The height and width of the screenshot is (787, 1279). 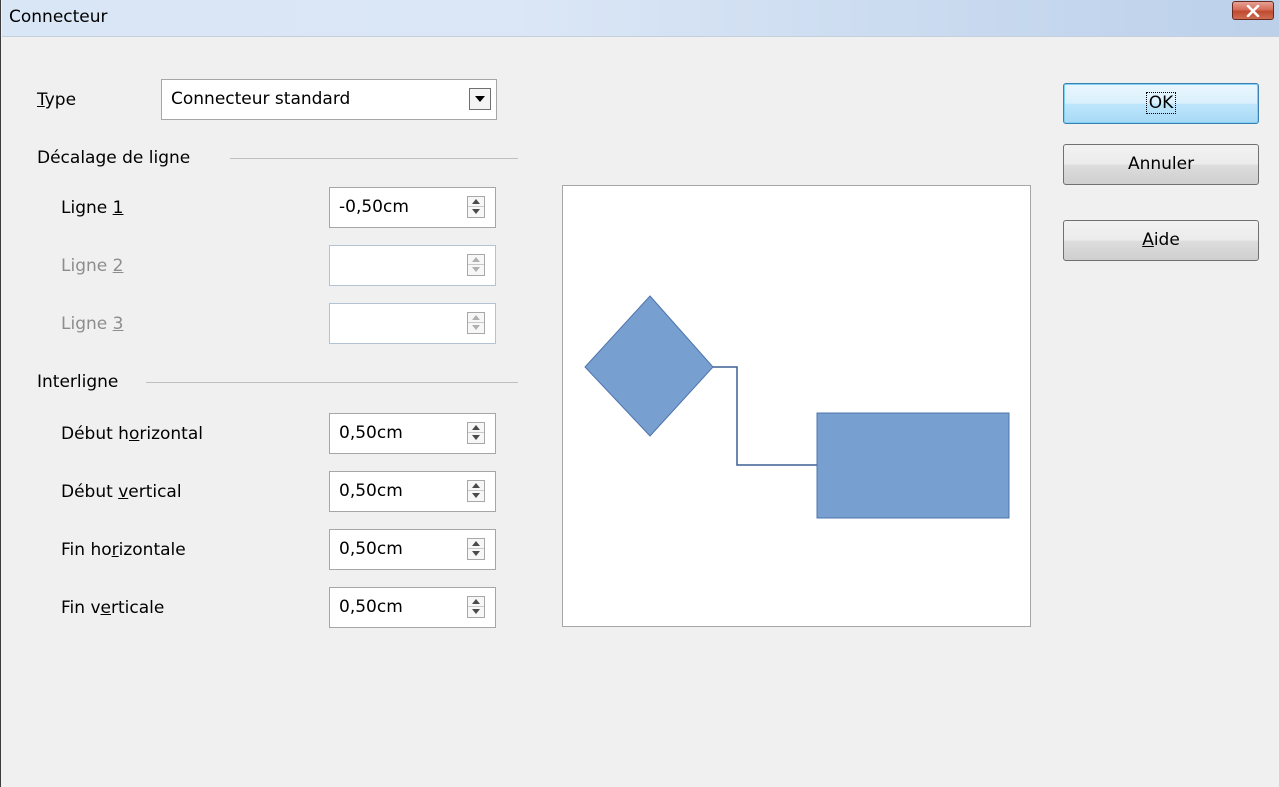 I want to click on line-1-spinner: -0,50cm, so click(x=412, y=207).